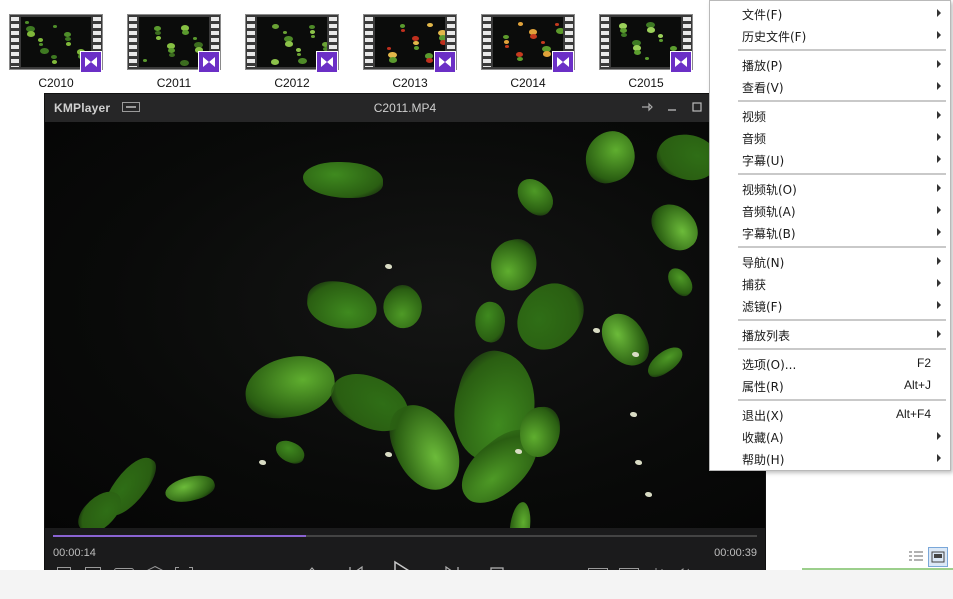  I want to click on menu-item: 属性(R) Alt+J, so click(830, 385).